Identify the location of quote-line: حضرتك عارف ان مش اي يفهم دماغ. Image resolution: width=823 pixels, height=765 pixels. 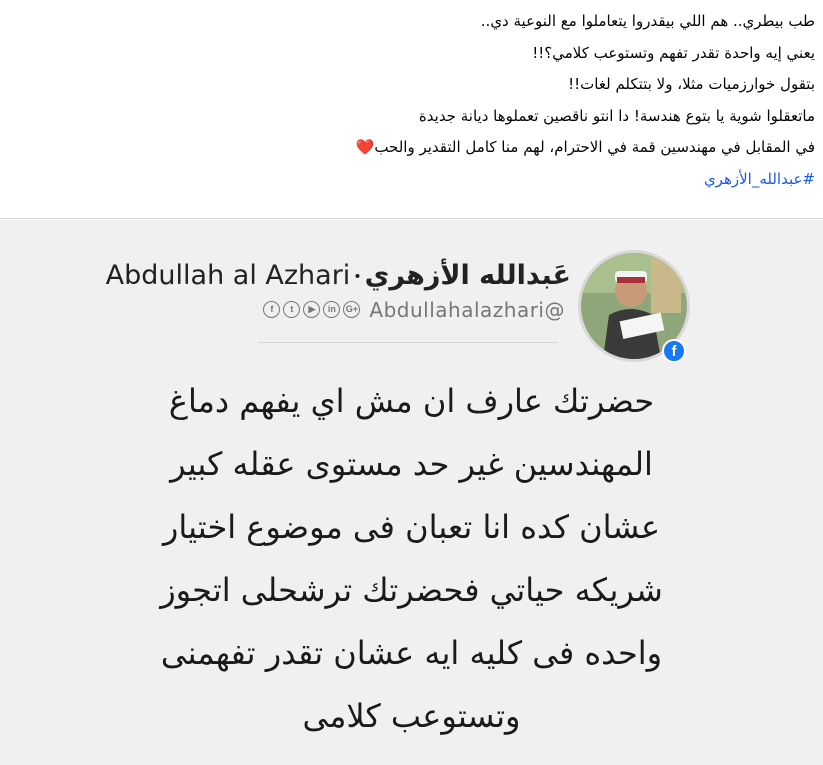
(411, 401).